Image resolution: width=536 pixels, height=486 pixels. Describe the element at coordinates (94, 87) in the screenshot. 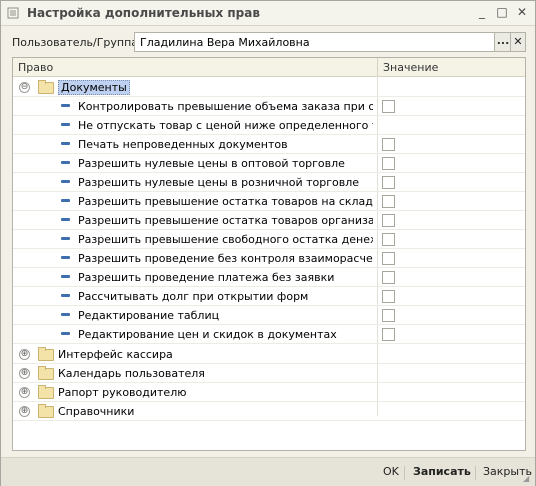

I see `group-label: Документы` at that location.